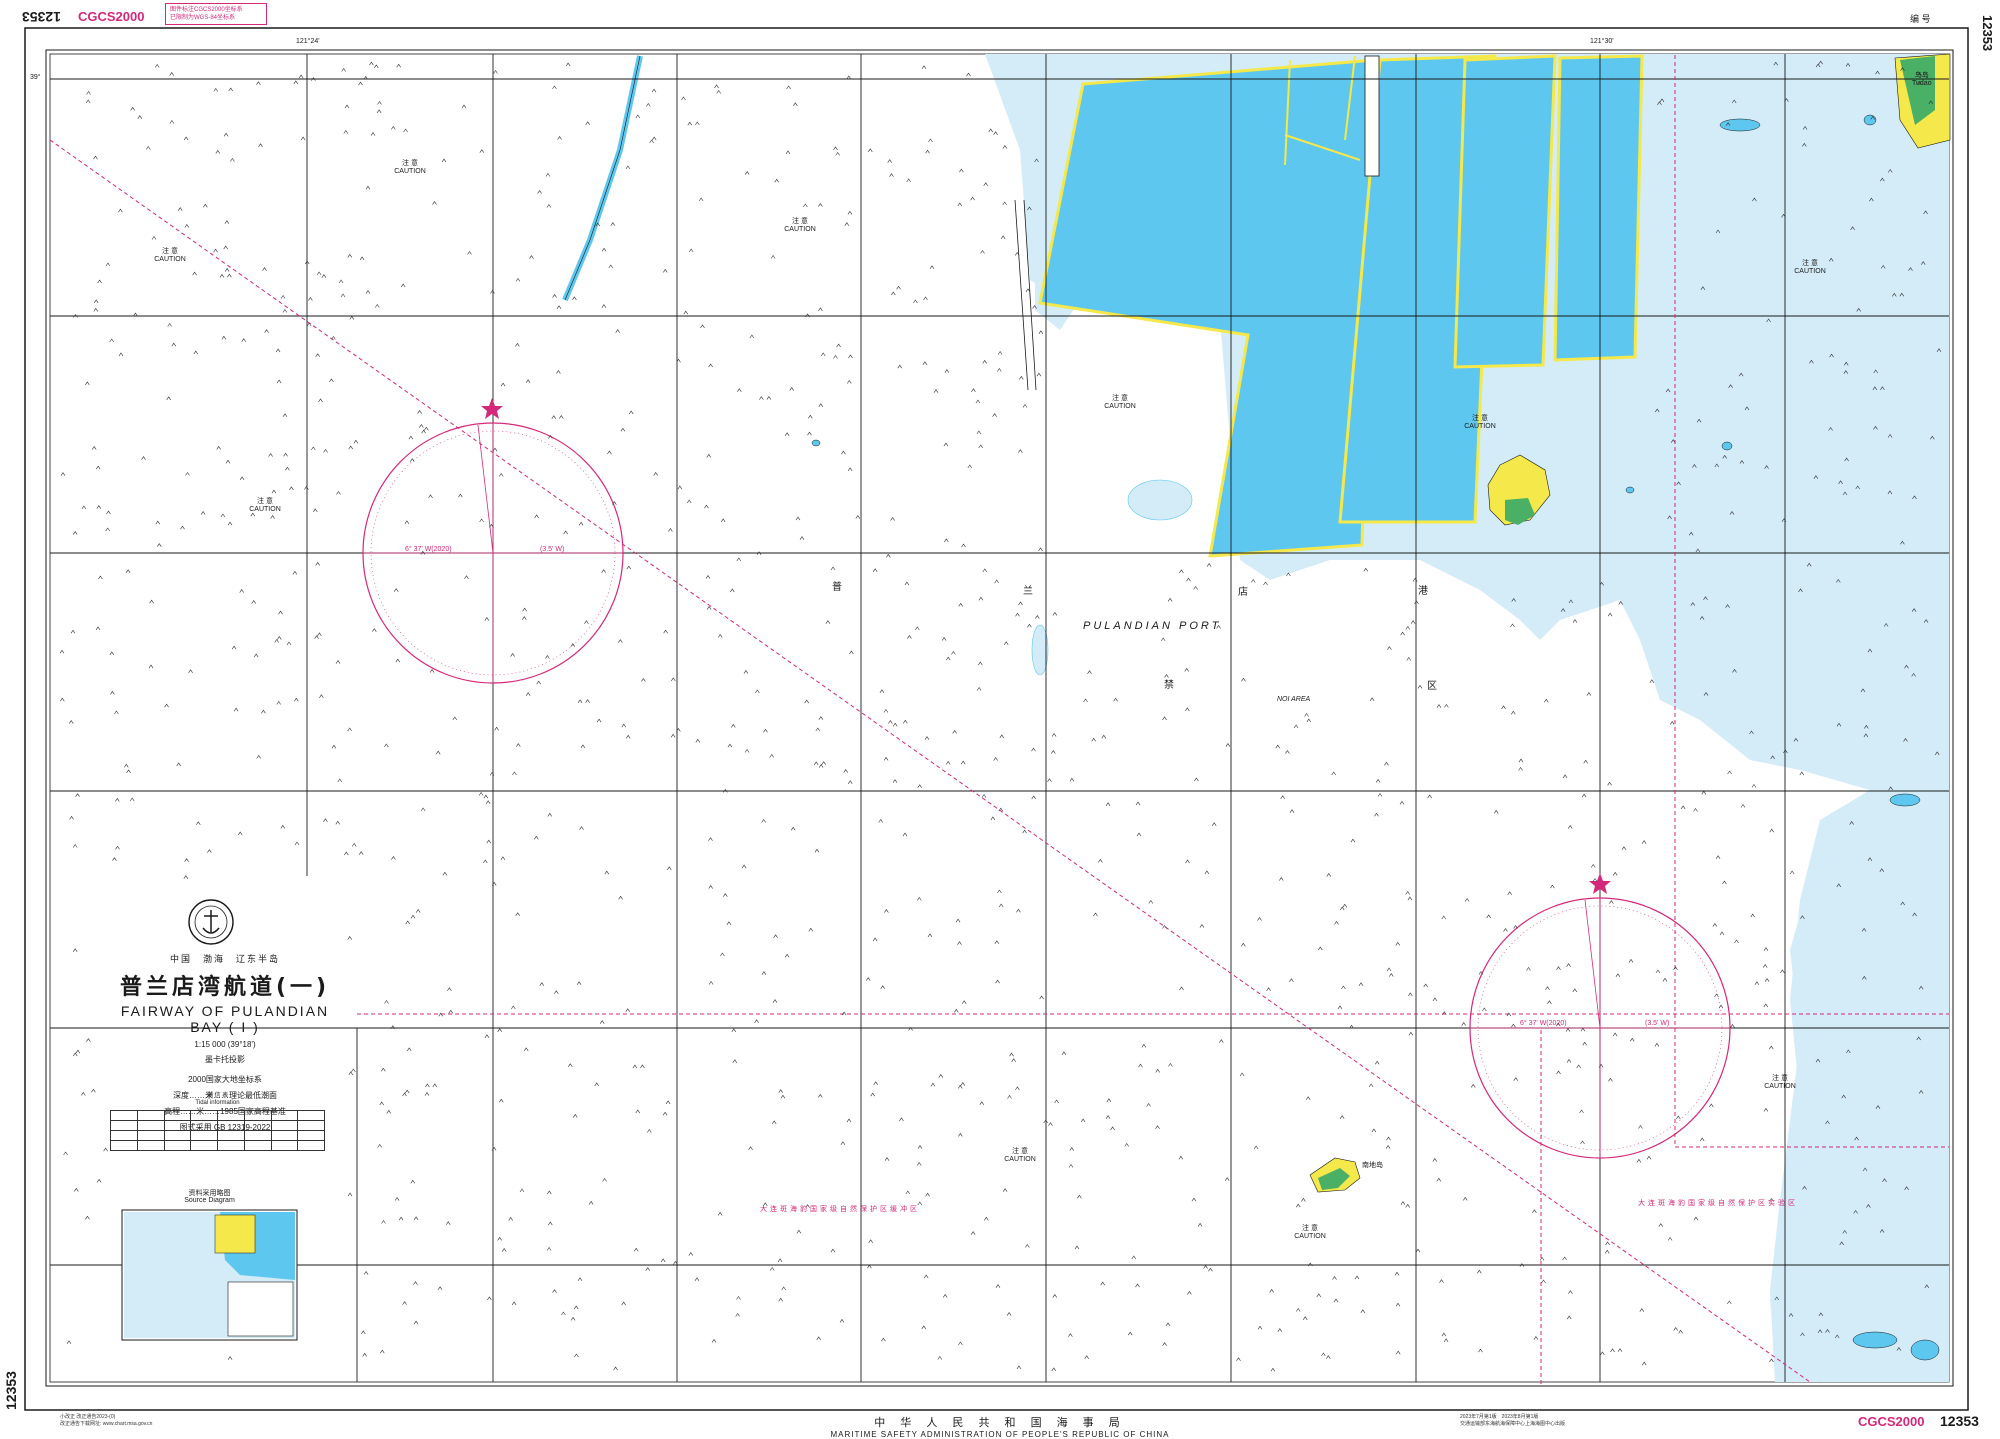 The width and height of the screenshot is (2000, 1439). Describe the element at coordinates (602, 178) in the screenshot. I see `breakwater-left` at that location.